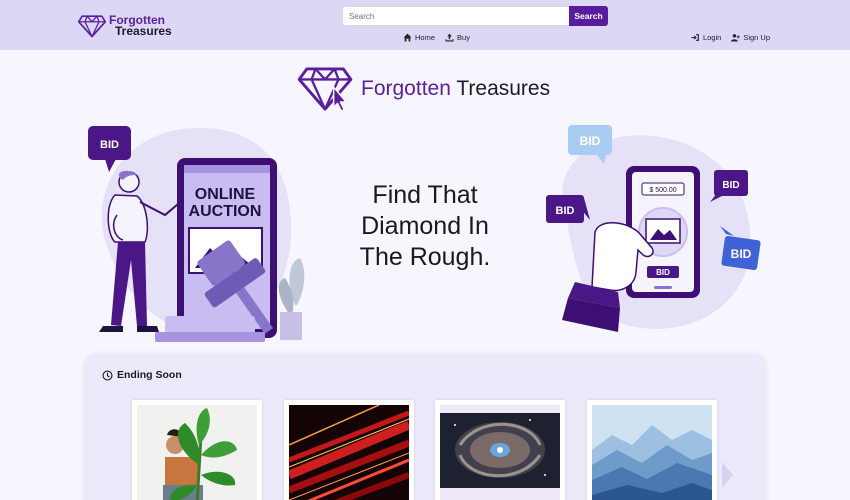  What do you see at coordinates (143, 31) in the screenshot?
I see `brand-line2: Treasures` at bounding box center [143, 31].